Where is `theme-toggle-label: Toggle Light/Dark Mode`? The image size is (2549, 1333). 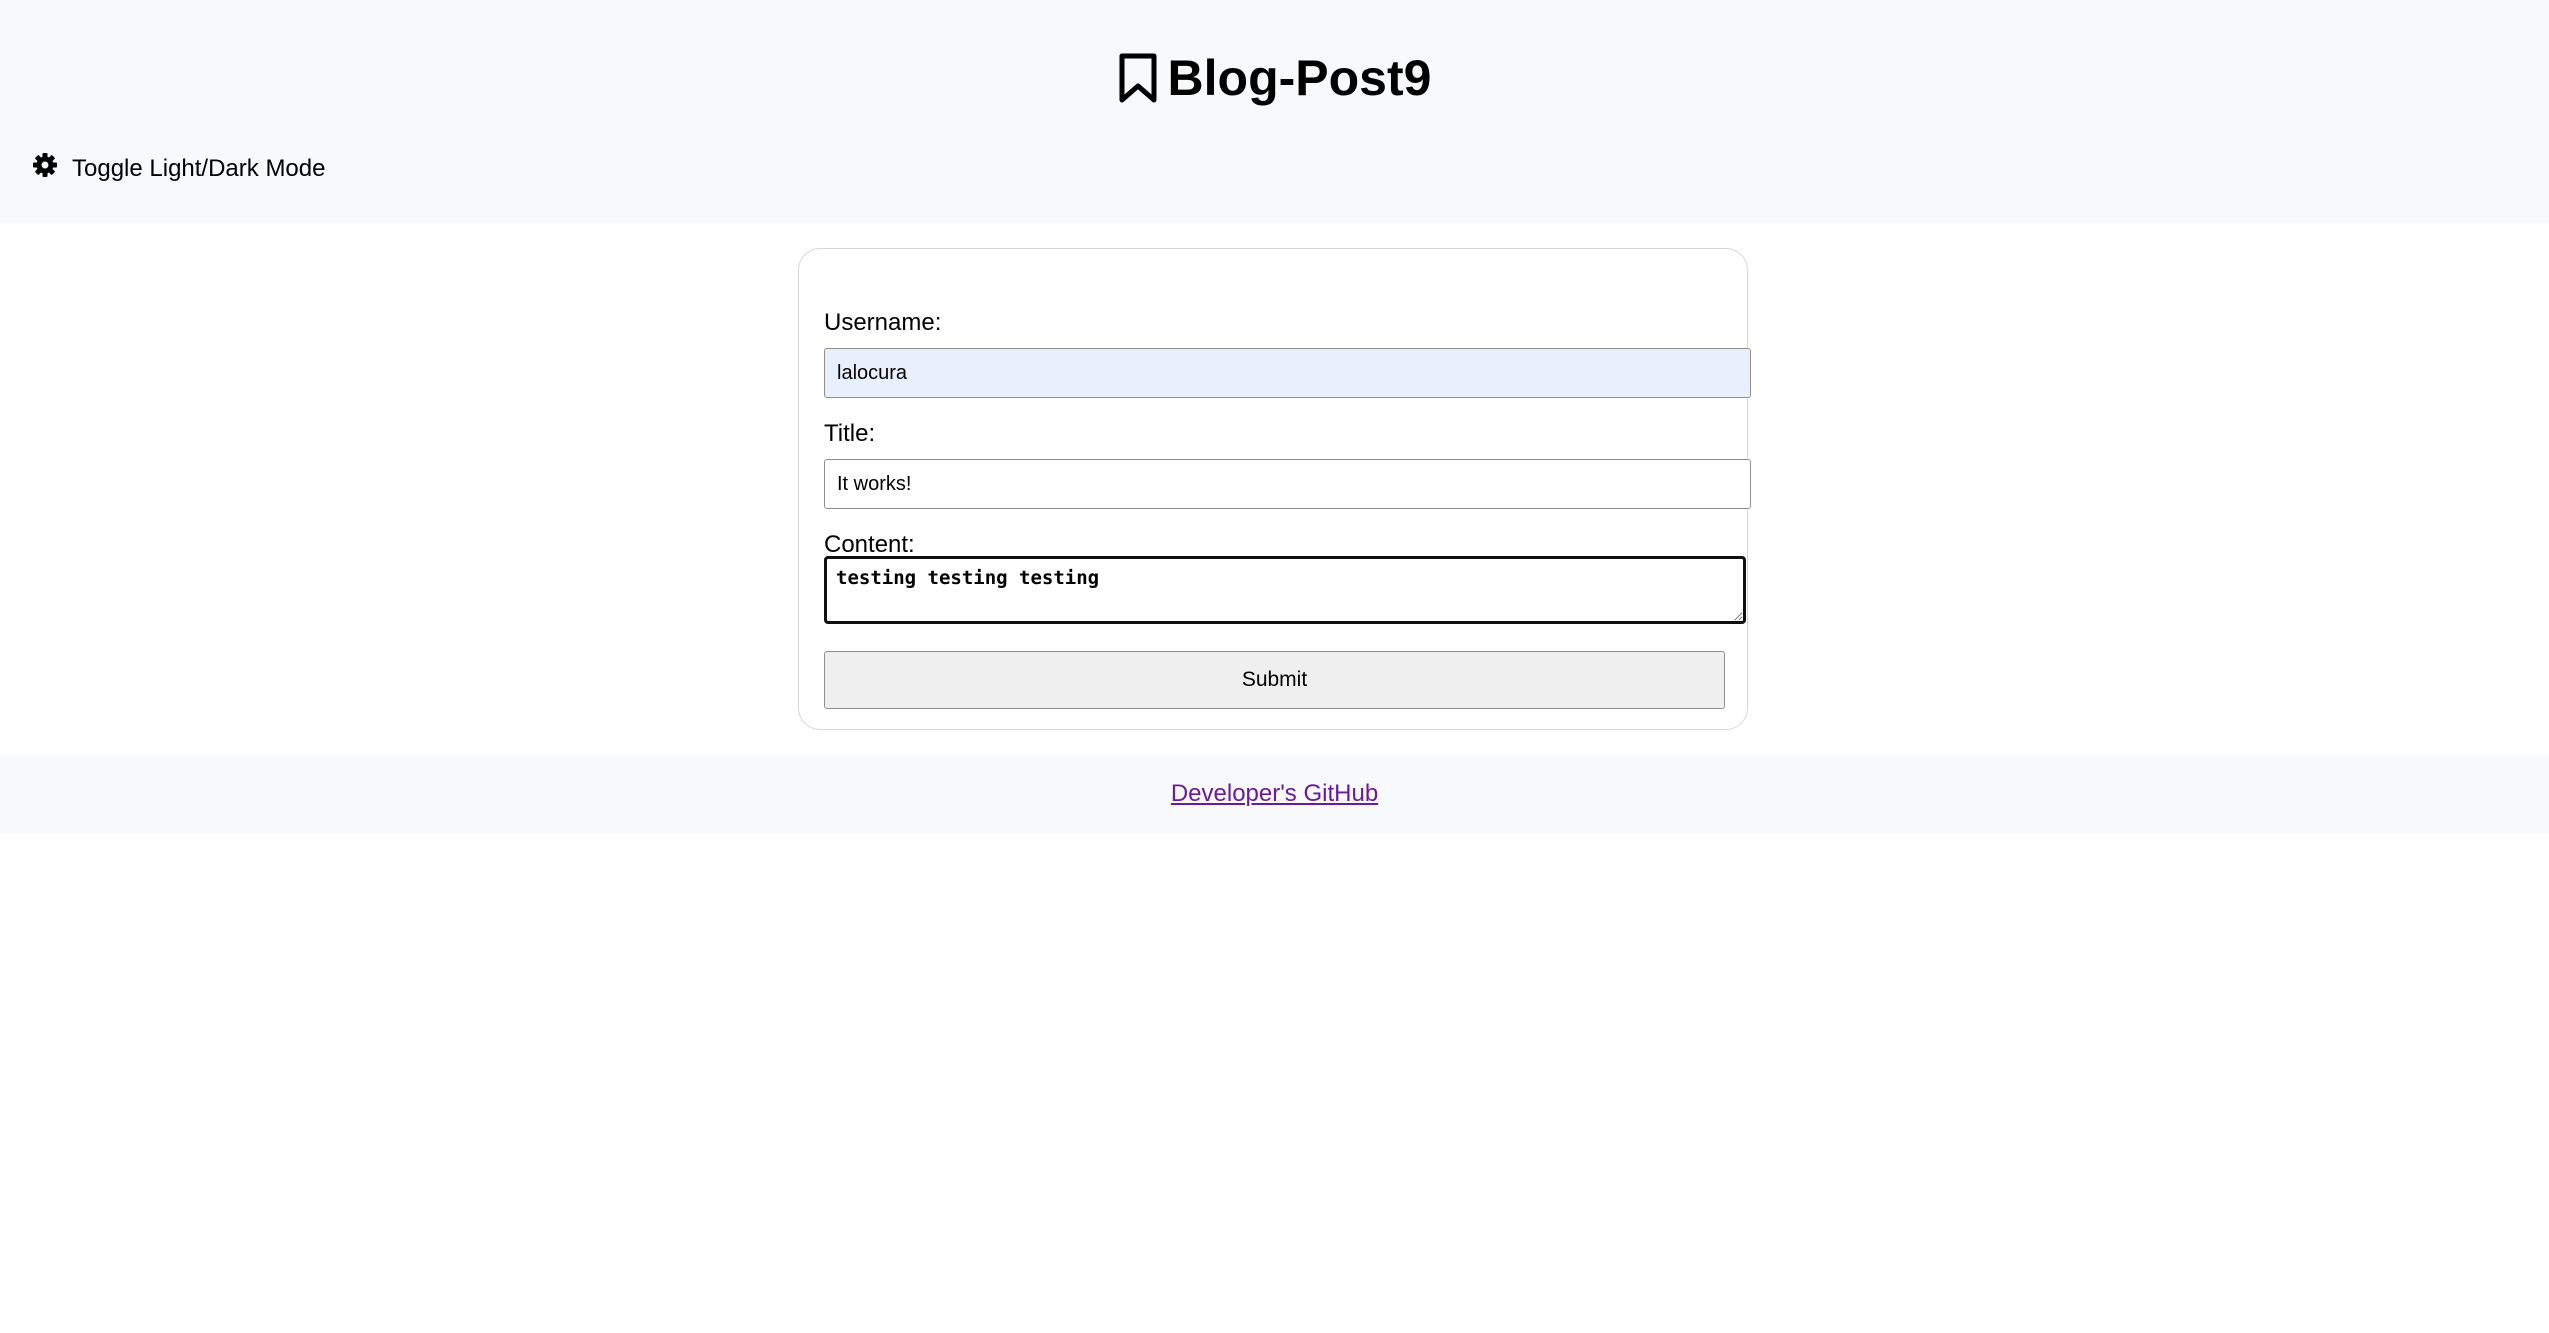
theme-toggle-label: Toggle Light/Dark Mode is located at coordinates (199, 168).